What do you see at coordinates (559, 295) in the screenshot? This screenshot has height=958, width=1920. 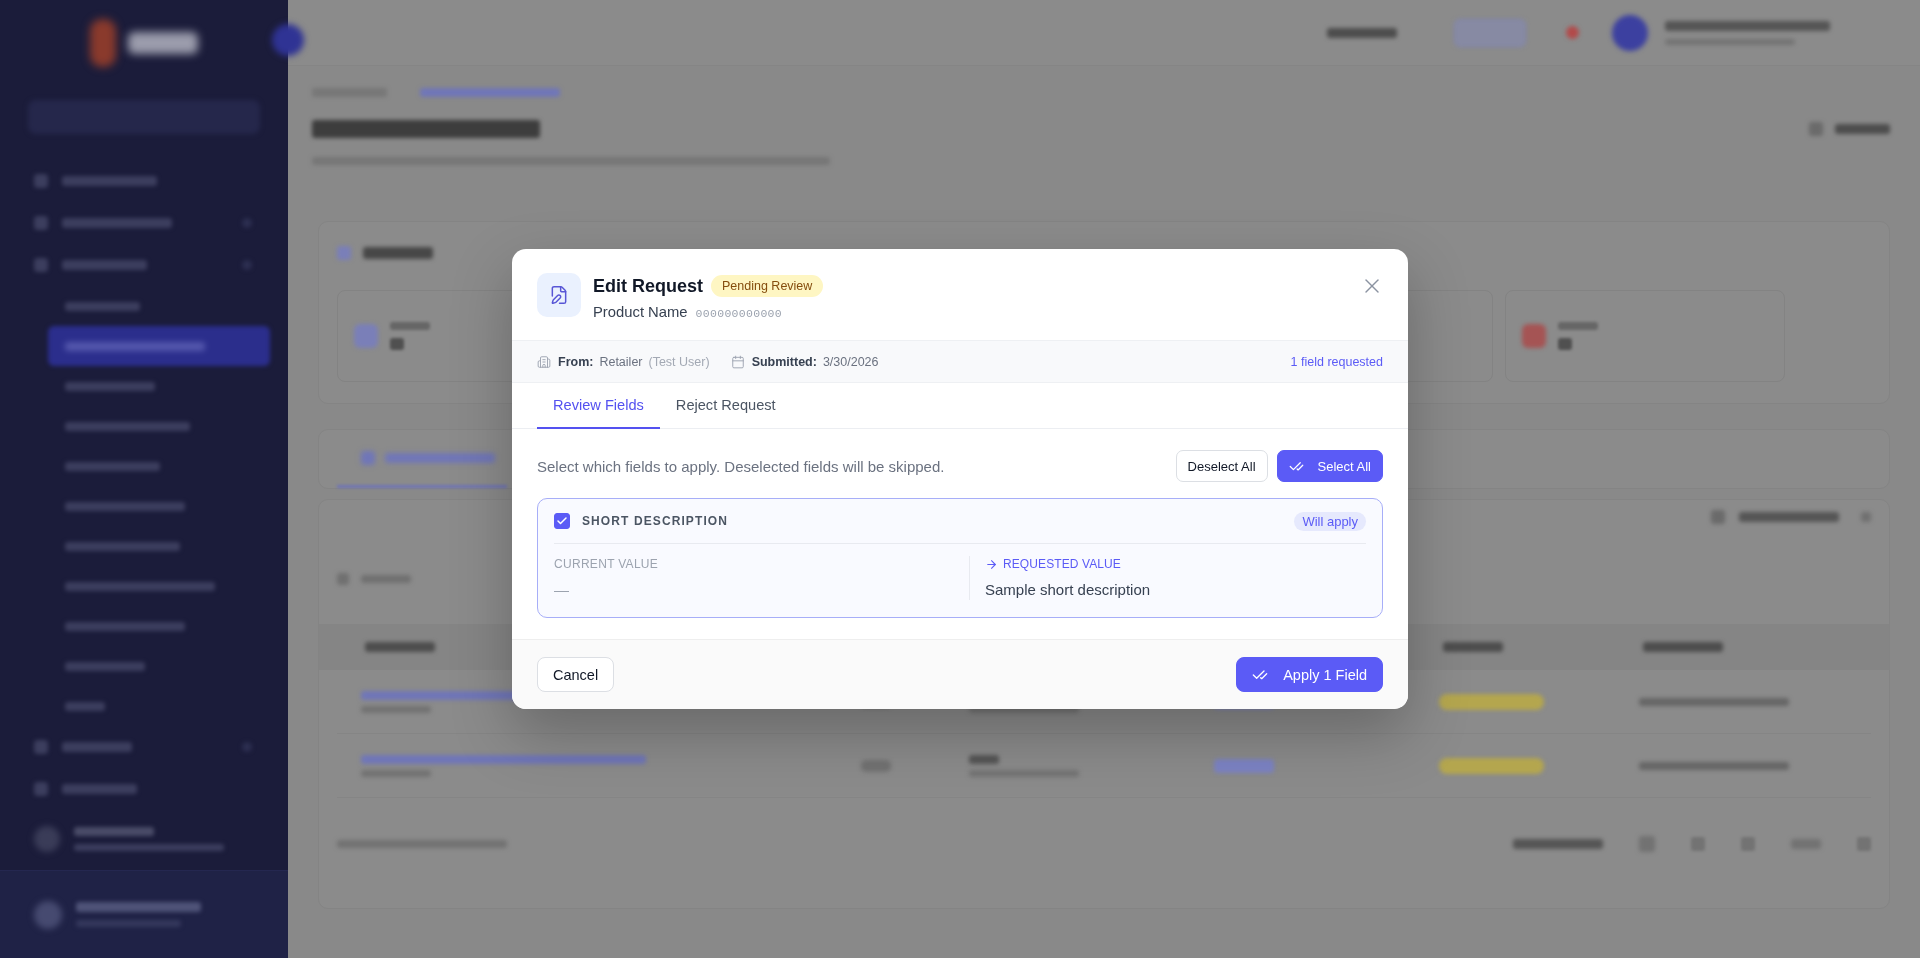 I see `file-pen-icon` at bounding box center [559, 295].